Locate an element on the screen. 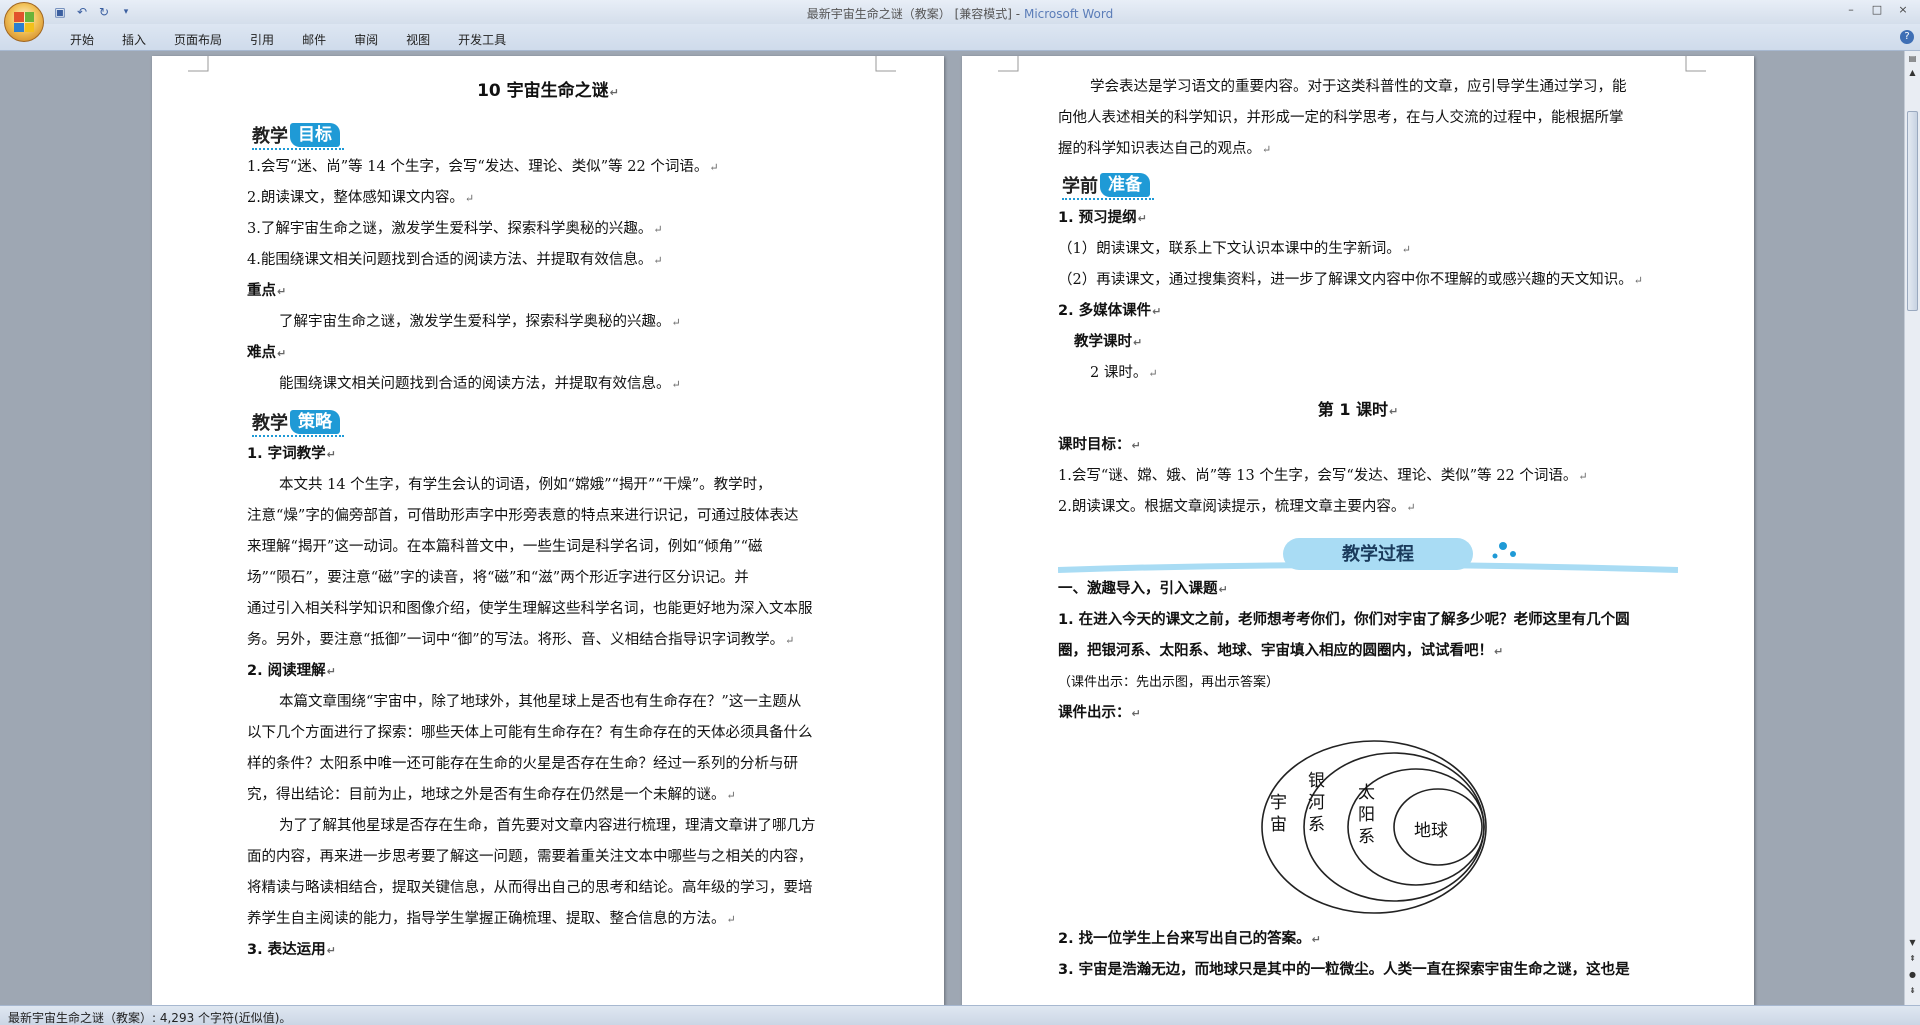 The width and height of the screenshot is (1920, 1025). section-title: 2. 阅读理解↵ is located at coordinates (291, 671).